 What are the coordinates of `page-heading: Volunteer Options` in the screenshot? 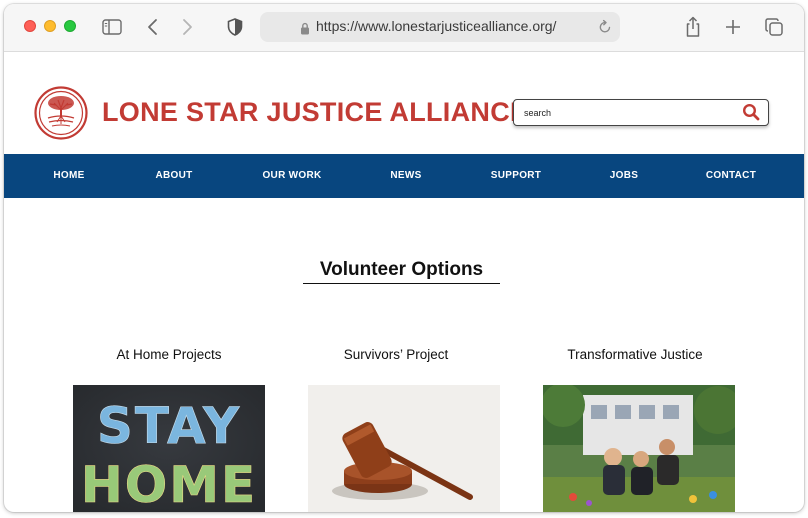 It's located at (401, 271).